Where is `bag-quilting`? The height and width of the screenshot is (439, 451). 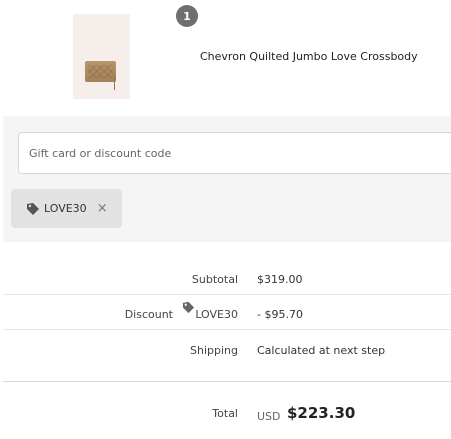
bag-quilting is located at coordinates (100, 71).